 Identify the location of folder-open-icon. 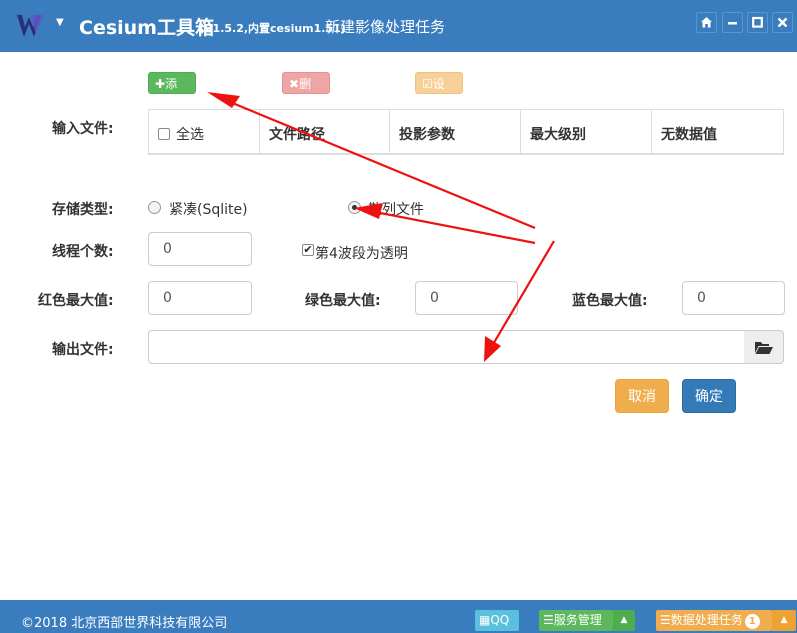
(764, 348).